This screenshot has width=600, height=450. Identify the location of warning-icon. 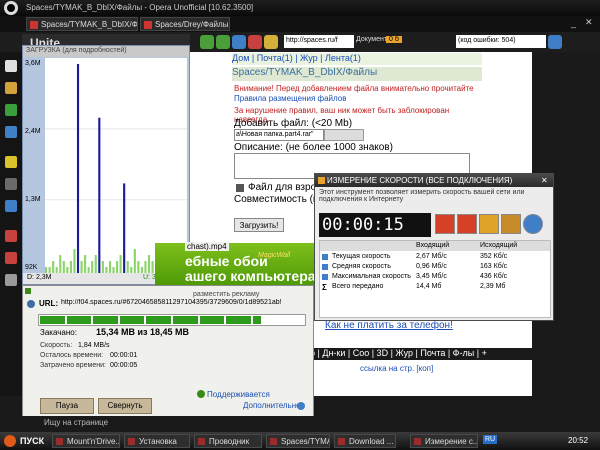
(11, 162).